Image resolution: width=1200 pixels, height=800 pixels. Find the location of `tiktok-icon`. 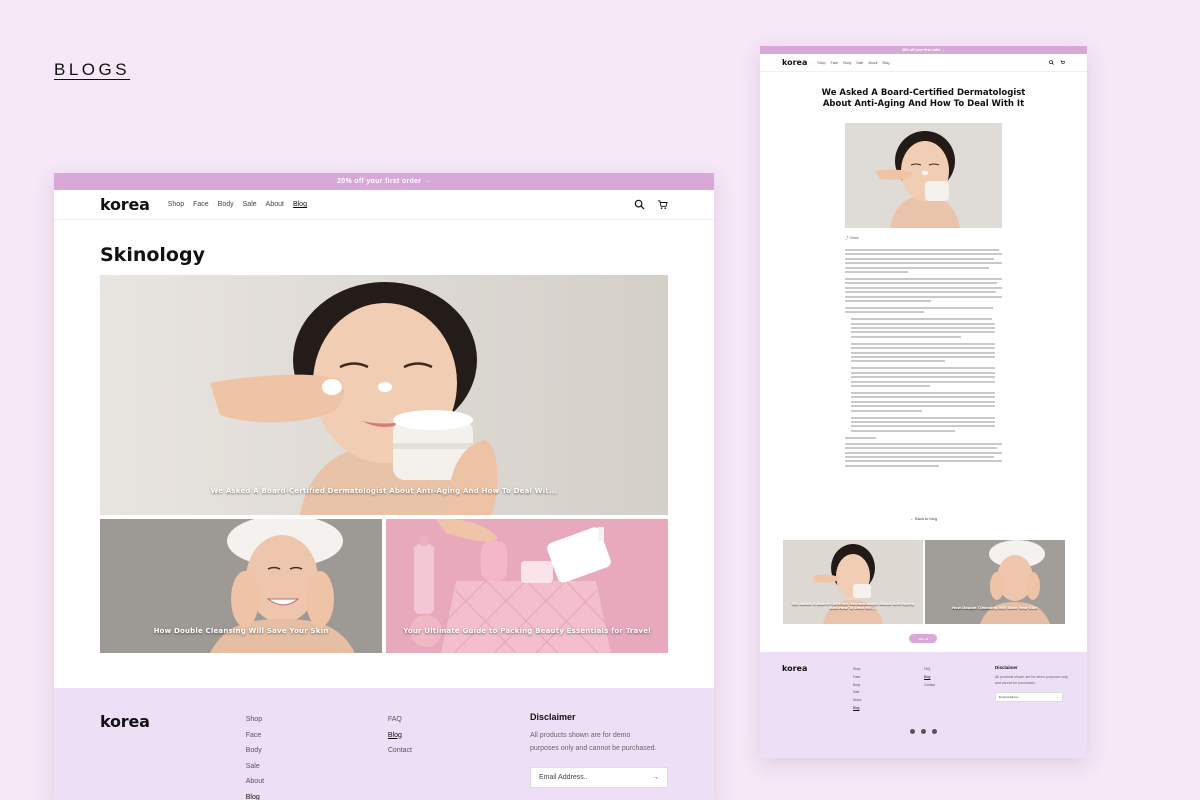

tiktok-icon is located at coordinates (923, 731).